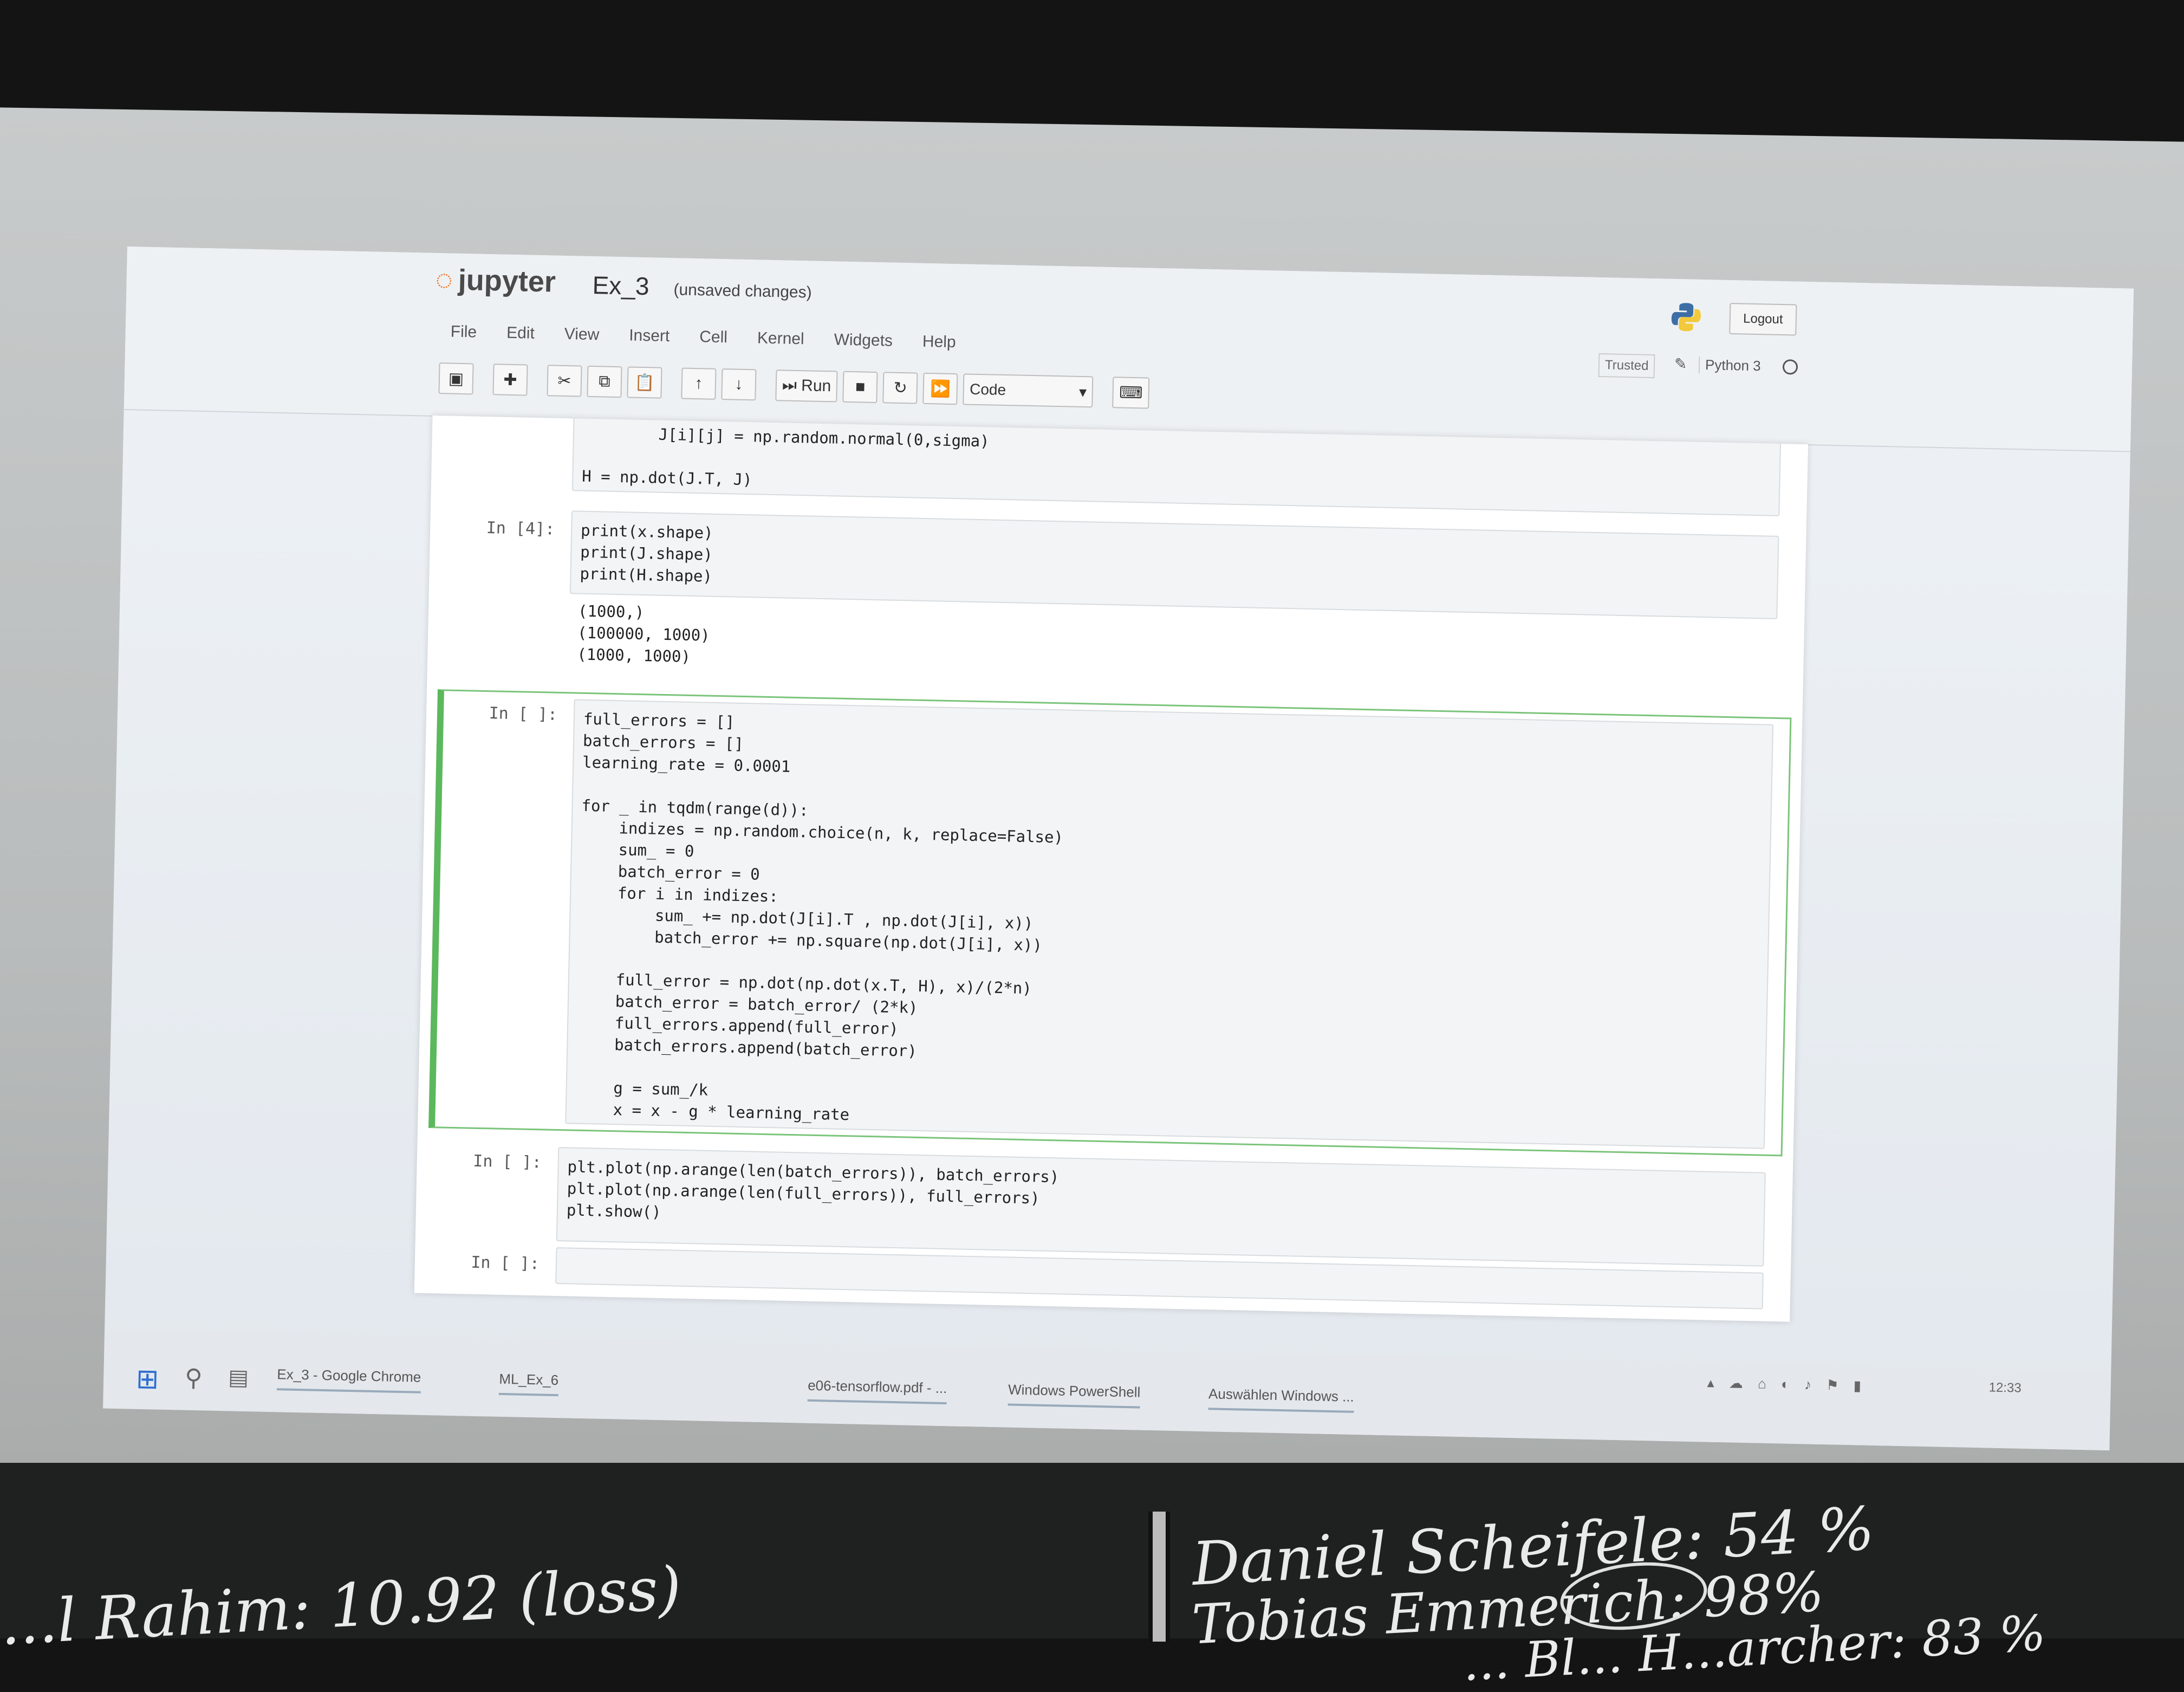  I want to click on notebook-toolbar: ▣ ✚ ✂ ⧉ 📋 ↑ ↓ ⏭ Run ■ ↻ ⏩ Code ▾ ⌨, so click(794, 385).